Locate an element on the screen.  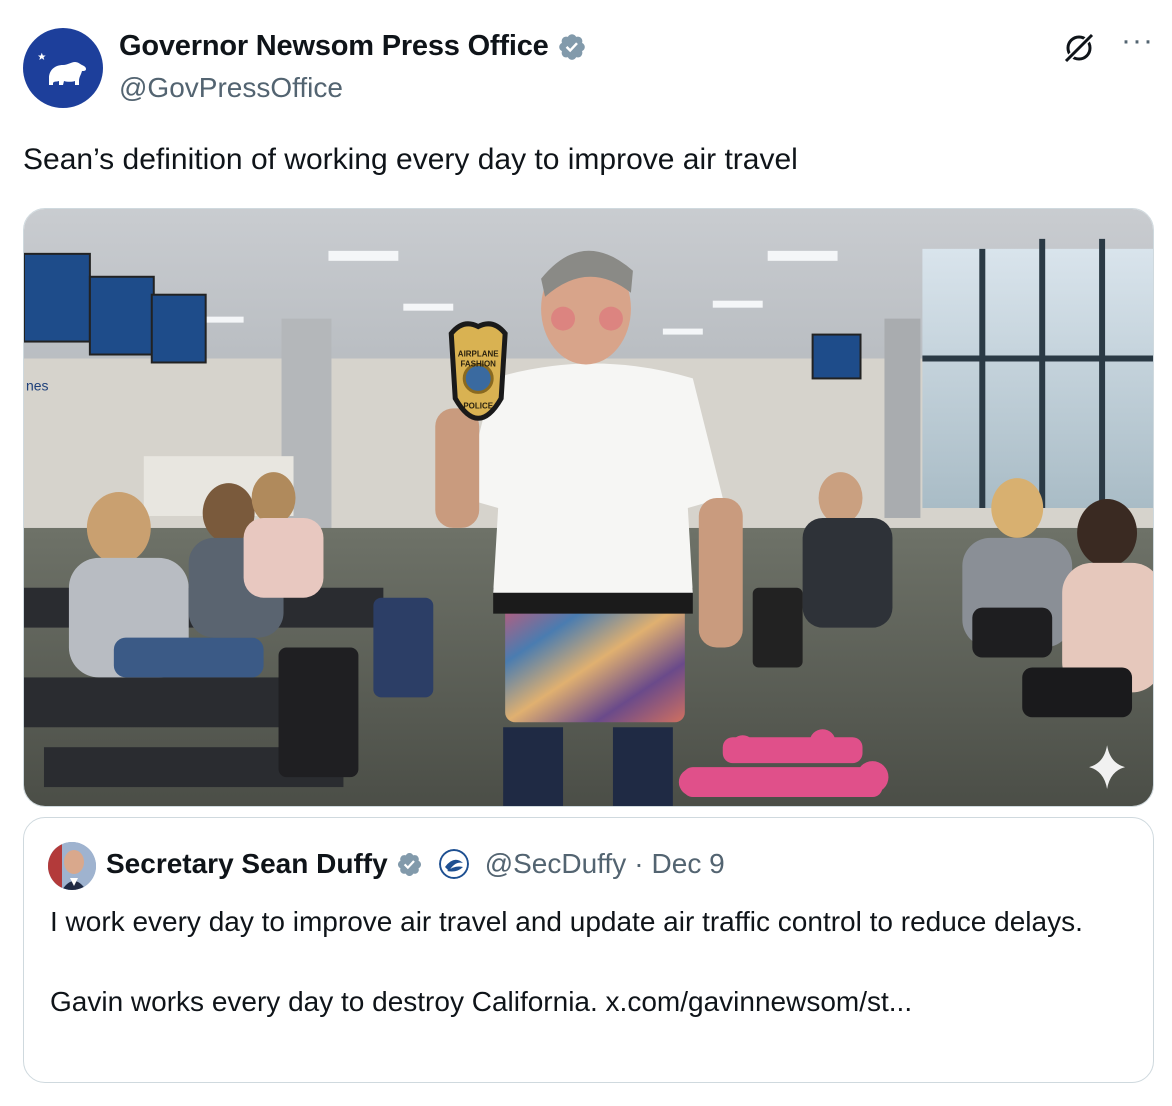
quoted-tweet-header: Secretary Sean Duffy @SecDuffy · Dec 9 is located at coordinates (415, 864).